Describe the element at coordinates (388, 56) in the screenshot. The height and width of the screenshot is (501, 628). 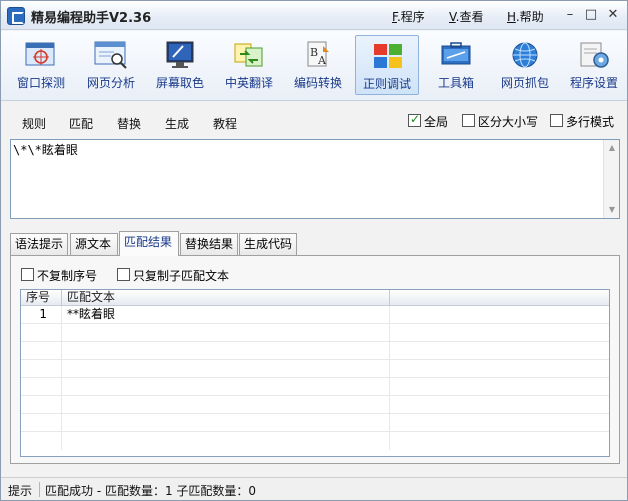
I see `regex-debug-icon` at that location.